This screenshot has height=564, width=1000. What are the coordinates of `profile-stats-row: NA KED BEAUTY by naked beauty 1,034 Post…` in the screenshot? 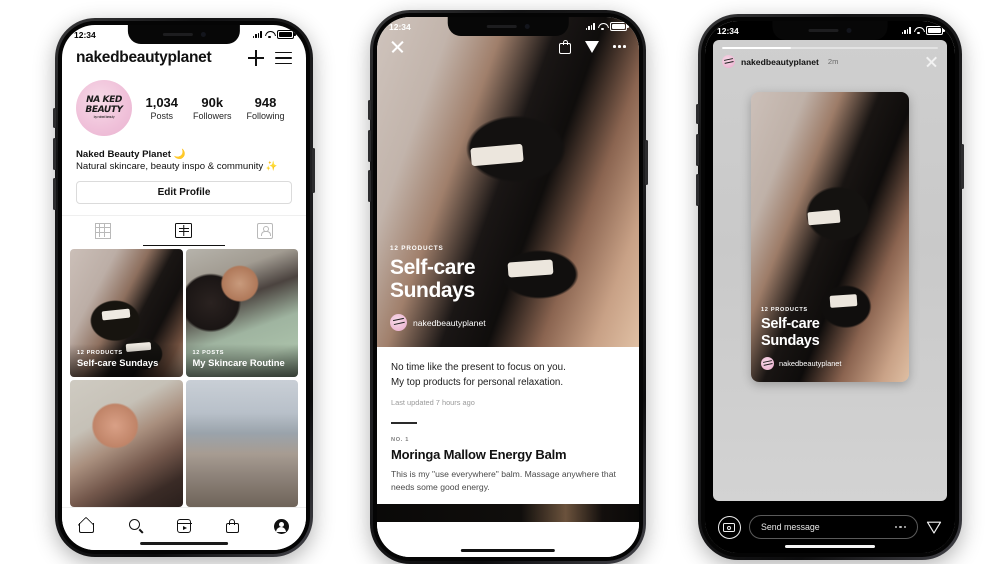 It's located at (184, 108).